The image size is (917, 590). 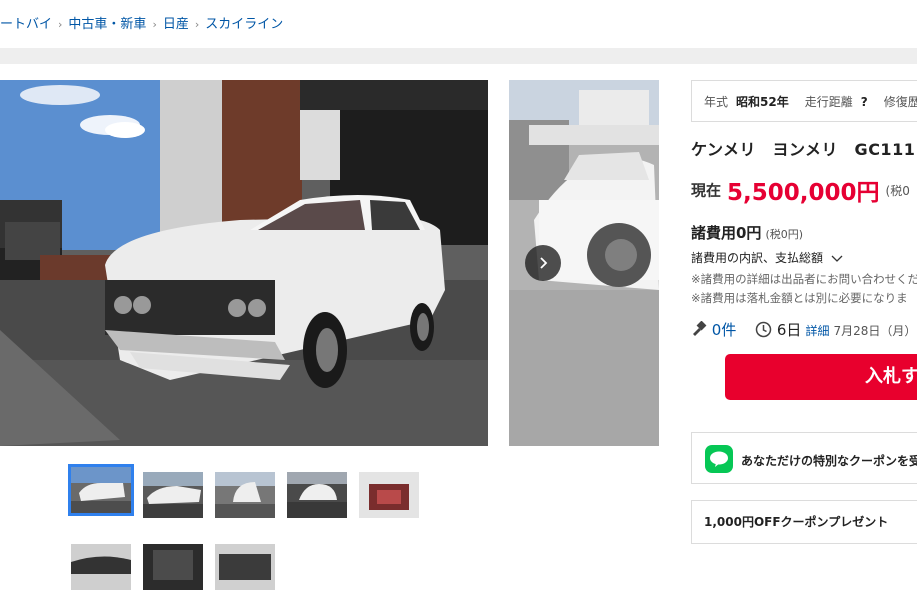 I want to click on price-label: 現在, so click(x=706, y=190).